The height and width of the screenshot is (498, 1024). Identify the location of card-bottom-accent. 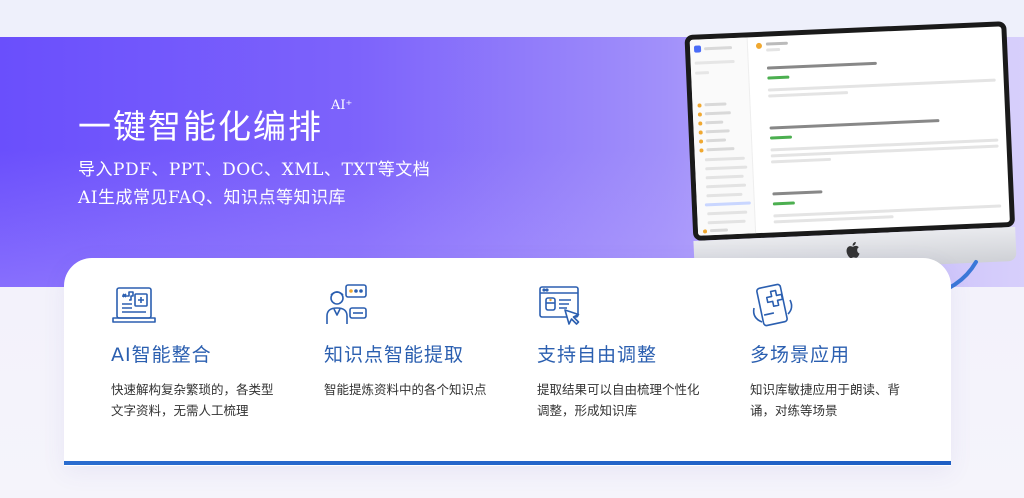
(507, 463).